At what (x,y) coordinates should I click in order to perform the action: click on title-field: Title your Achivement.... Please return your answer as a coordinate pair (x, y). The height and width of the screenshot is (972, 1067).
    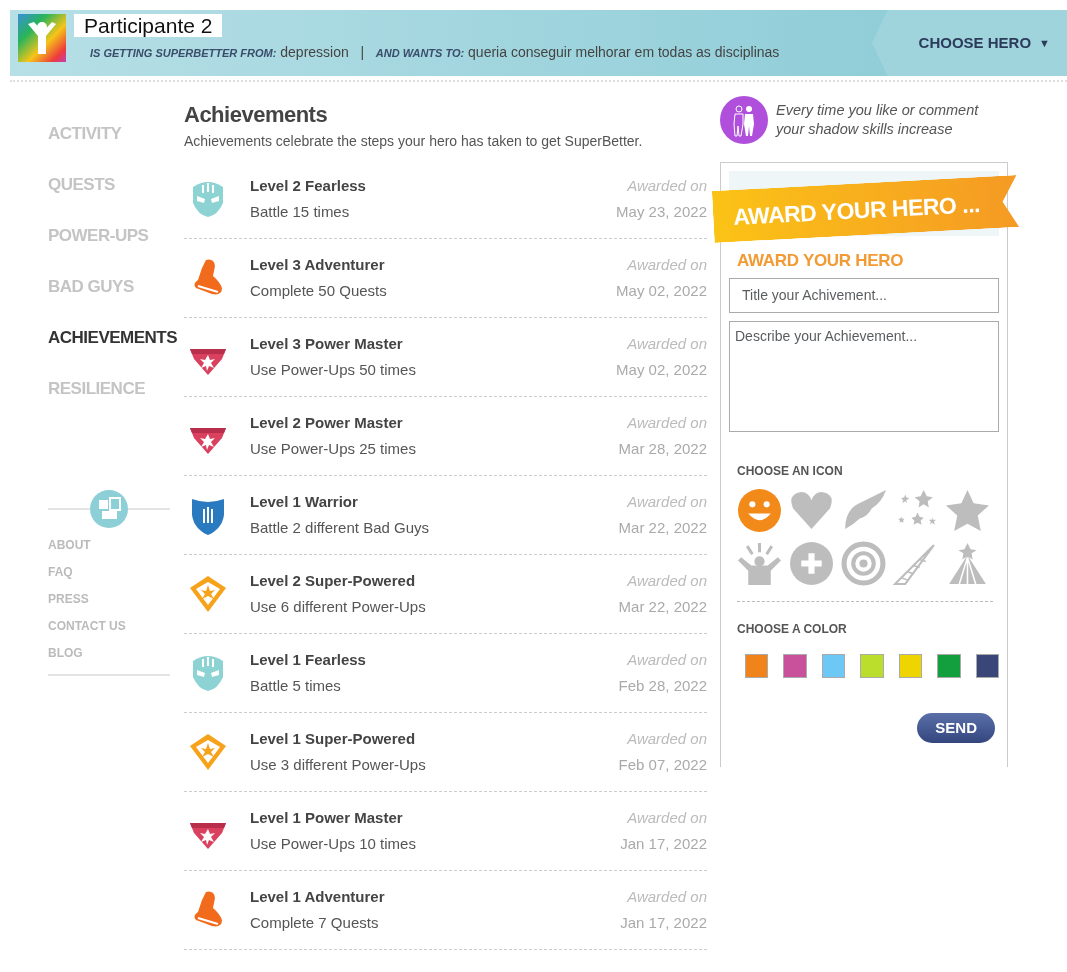
    Looking at the image, I should click on (864, 295).